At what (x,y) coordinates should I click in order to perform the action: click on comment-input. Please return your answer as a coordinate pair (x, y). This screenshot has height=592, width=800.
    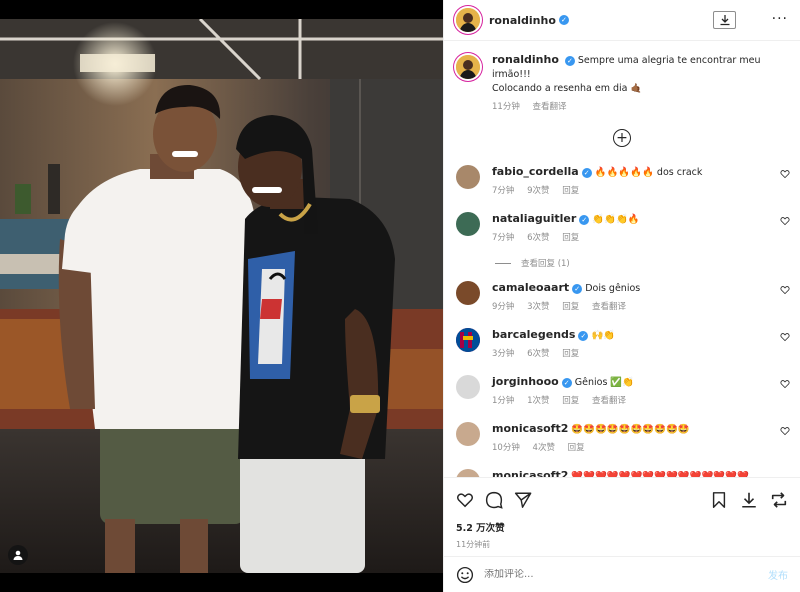
    Looking at the image, I should click on (626, 574).